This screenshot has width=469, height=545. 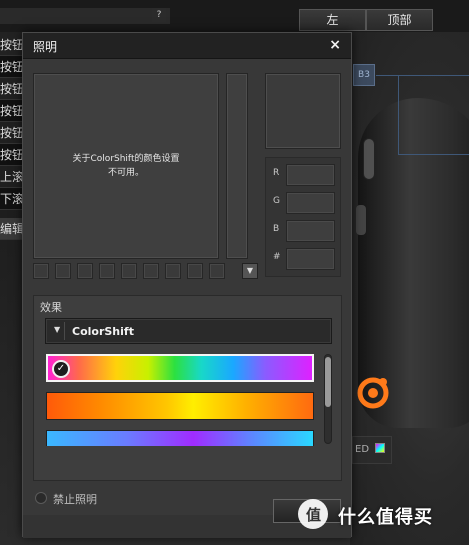 I want to click on watermark-logo-glyph: 值, so click(x=314, y=515).